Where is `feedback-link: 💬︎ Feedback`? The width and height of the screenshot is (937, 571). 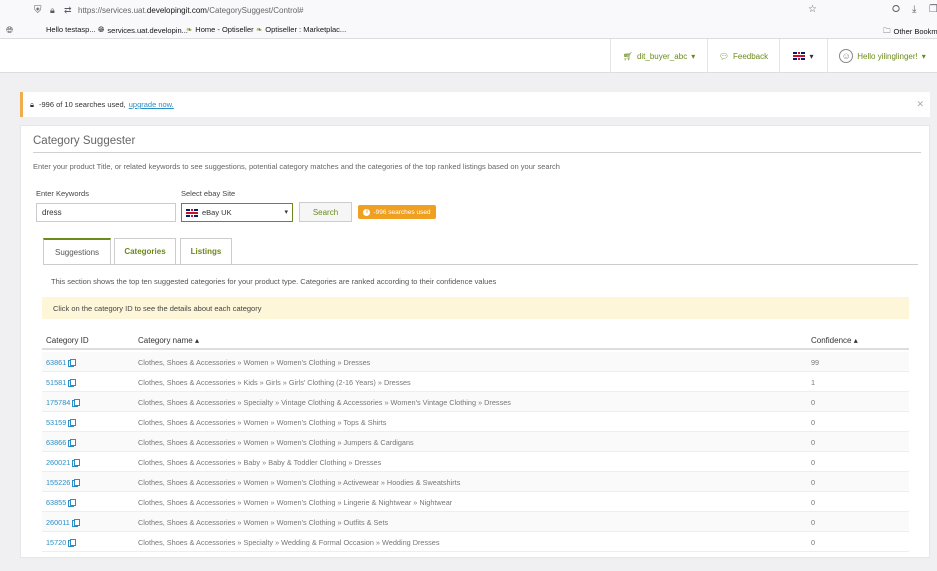 feedback-link: 💬︎ Feedback is located at coordinates (743, 56).